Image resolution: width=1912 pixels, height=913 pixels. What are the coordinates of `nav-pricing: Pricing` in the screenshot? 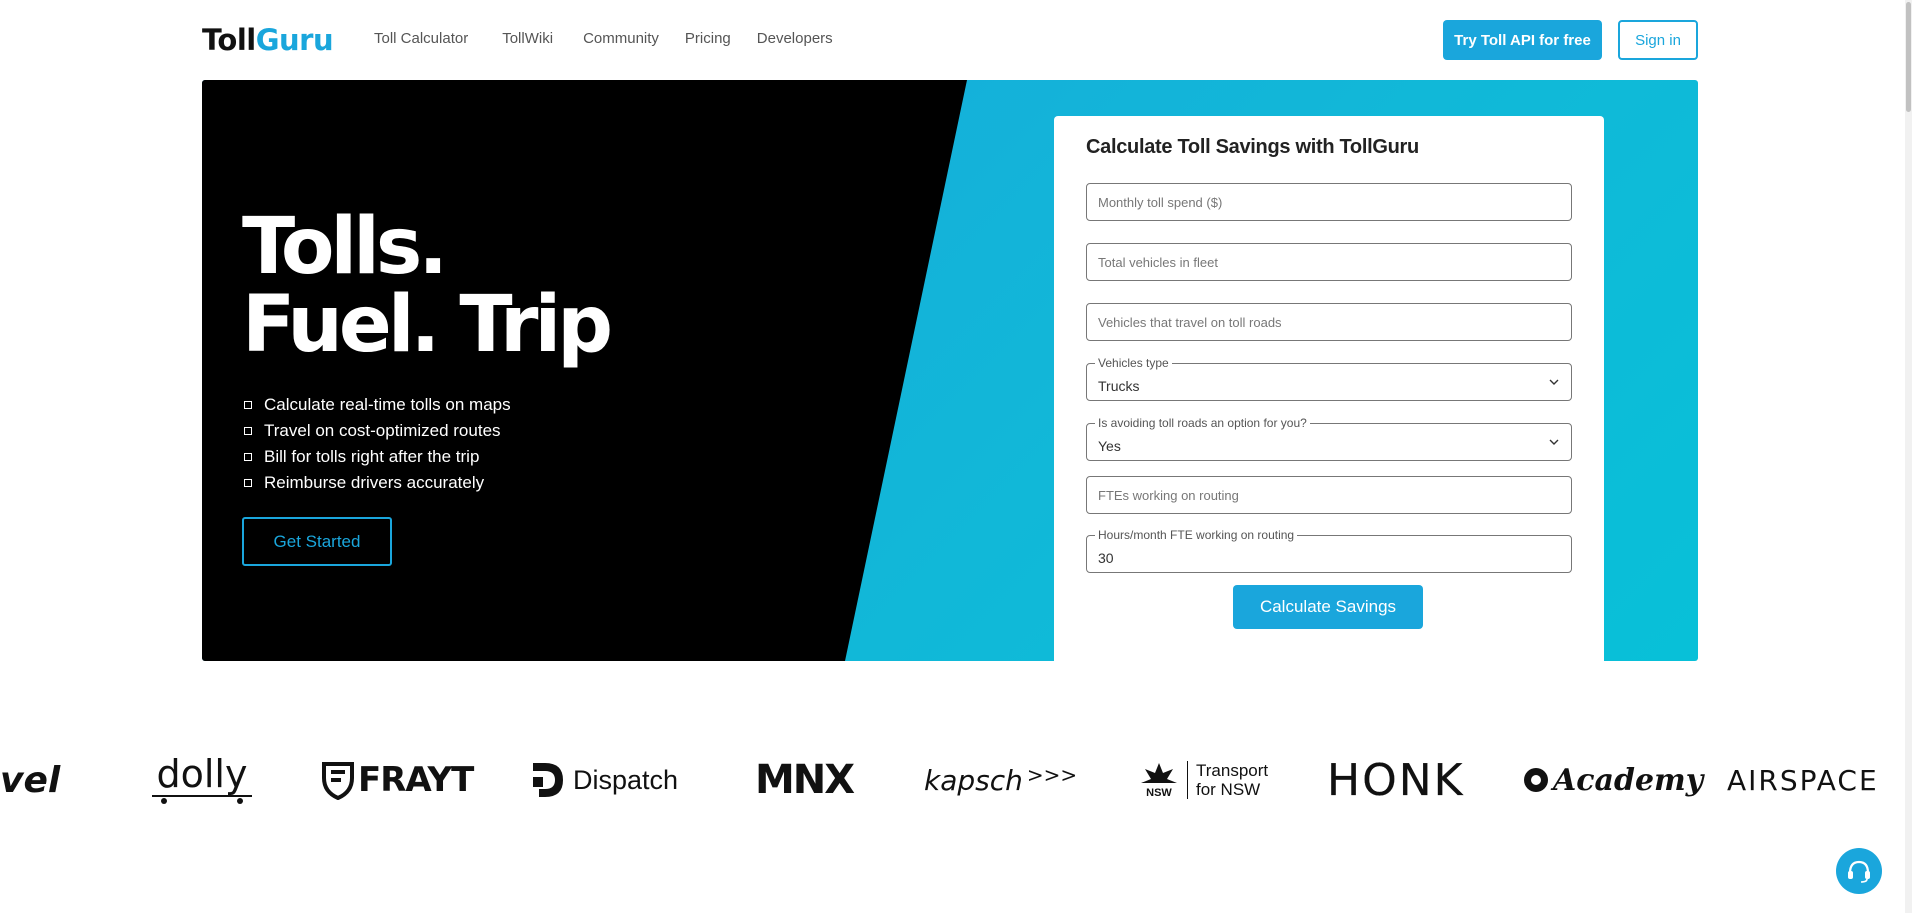 It's located at (708, 38).